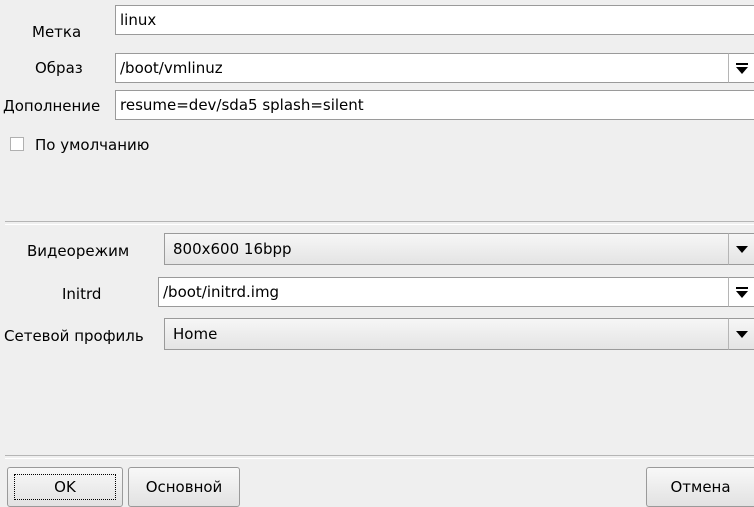 The image size is (754, 507). What do you see at coordinates (59, 68) in the screenshot?
I see `image-label: Образ` at bounding box center [59, 68].